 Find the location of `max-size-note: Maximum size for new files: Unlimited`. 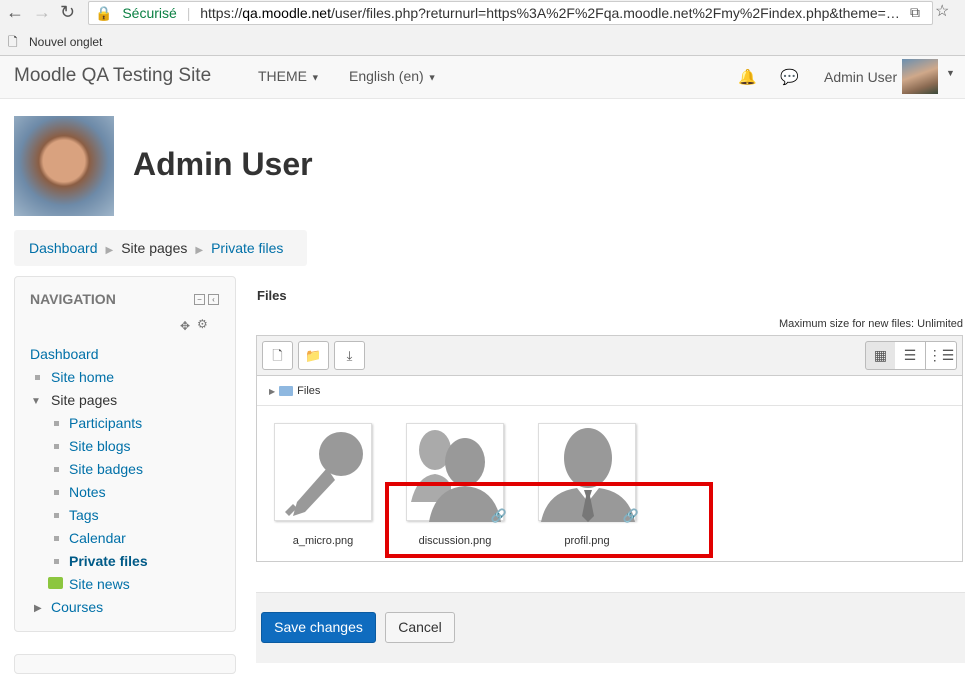

max-size-note: Maximum size for new files: Unlimited is located at coordinates (871, 324).